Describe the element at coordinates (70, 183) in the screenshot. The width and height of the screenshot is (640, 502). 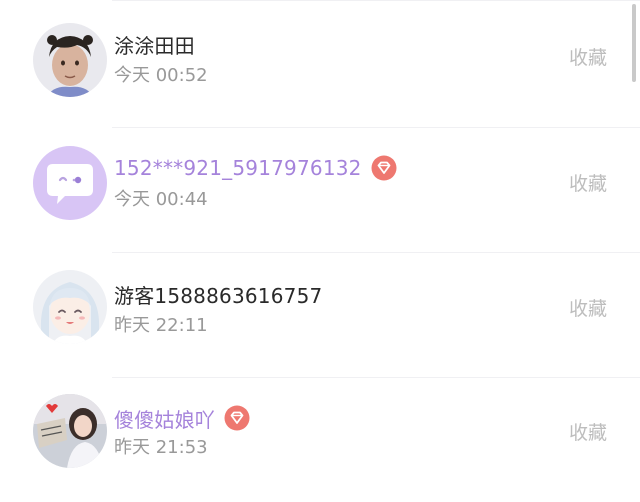
I see `chat-bubble-avatar` at that location.